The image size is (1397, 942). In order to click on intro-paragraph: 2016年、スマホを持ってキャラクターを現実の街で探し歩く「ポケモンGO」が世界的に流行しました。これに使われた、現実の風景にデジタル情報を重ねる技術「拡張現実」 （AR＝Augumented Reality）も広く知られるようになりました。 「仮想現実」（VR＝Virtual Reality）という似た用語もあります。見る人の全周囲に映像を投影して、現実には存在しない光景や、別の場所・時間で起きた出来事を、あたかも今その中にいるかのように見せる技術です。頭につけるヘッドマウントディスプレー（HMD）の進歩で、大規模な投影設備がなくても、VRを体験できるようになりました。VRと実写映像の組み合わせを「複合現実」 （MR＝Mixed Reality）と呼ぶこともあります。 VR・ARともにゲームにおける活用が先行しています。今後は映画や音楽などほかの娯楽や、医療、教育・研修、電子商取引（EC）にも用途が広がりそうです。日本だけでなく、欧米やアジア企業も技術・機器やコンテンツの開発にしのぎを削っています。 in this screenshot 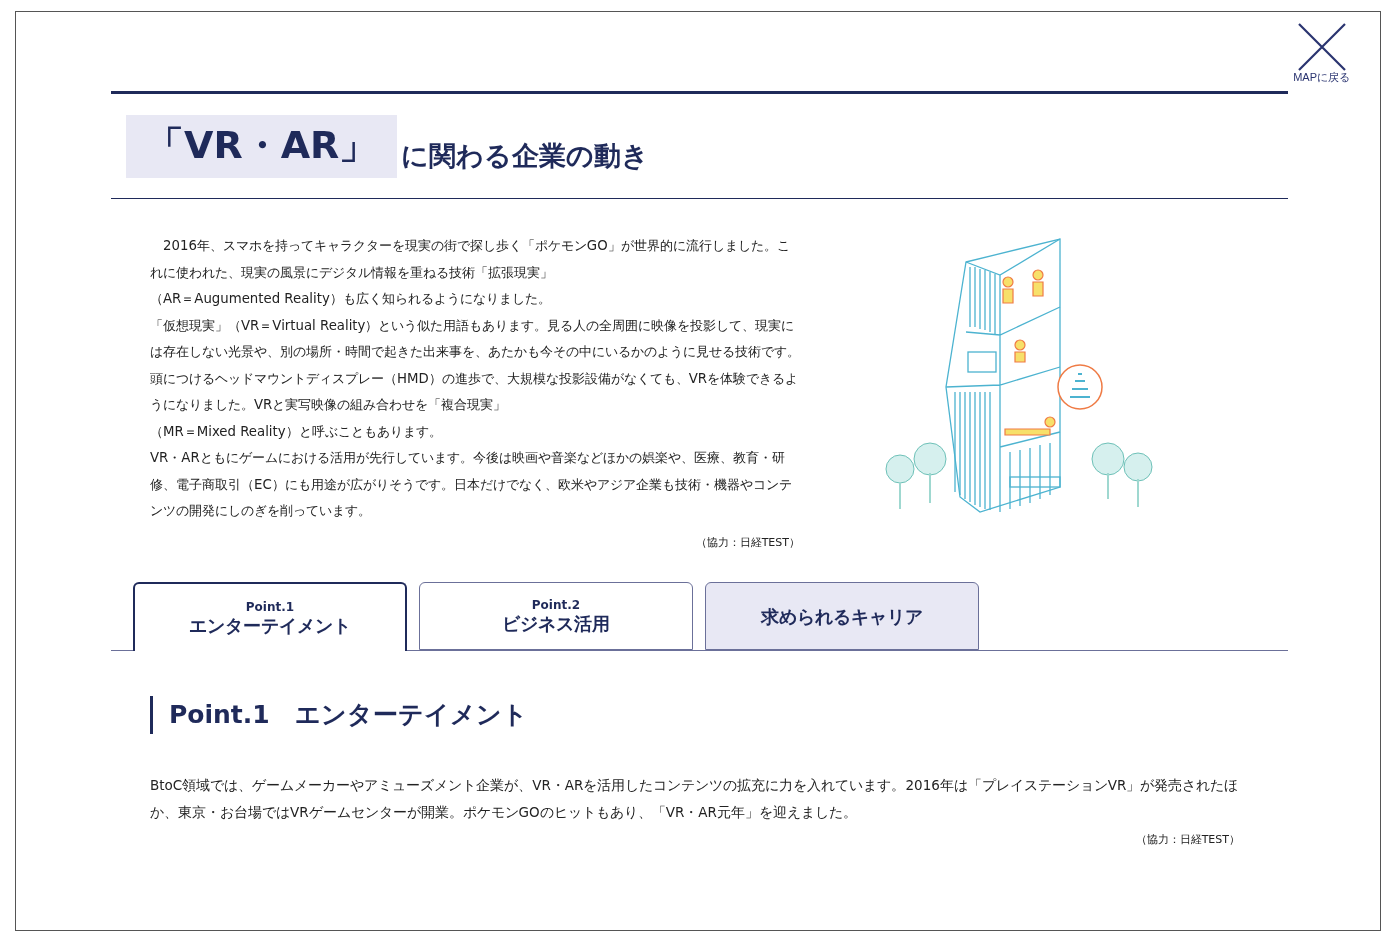, I will do `click(475, 378)`.